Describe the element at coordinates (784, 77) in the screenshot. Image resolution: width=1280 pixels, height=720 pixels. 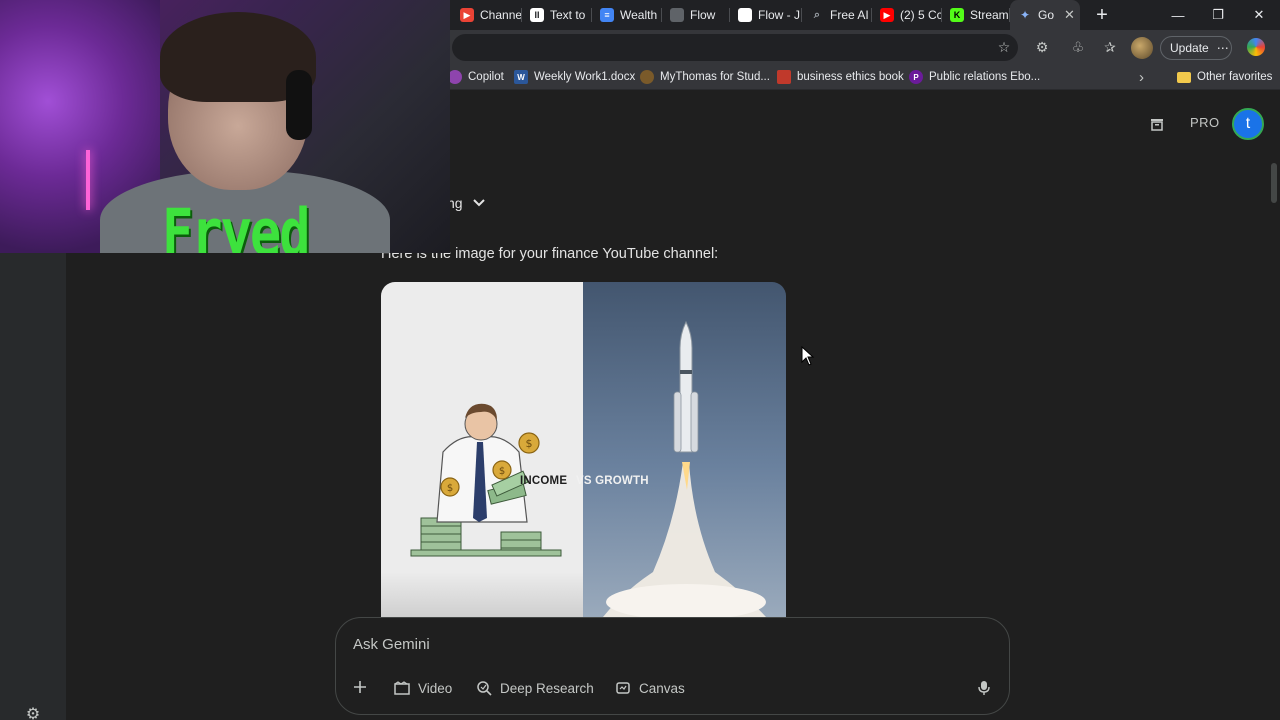
I see `pdf-icon` at that location.